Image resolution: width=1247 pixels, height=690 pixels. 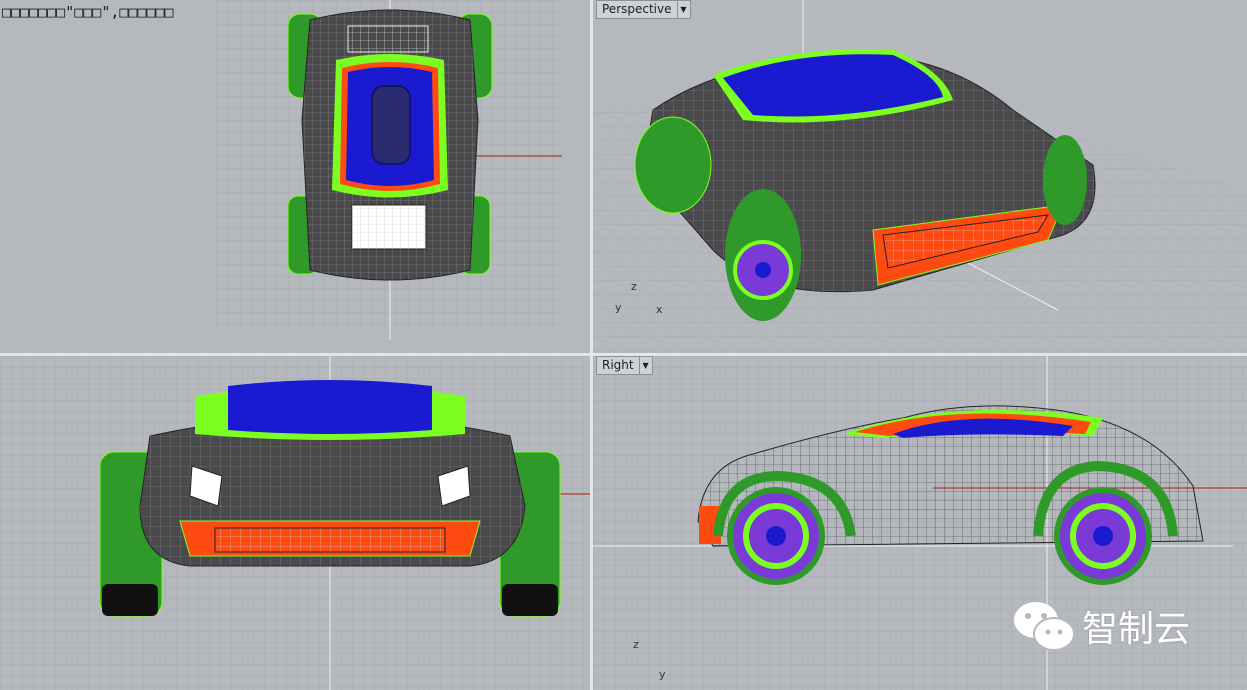 I want to click on wheel-rear-persp, so click(x=673, y=165).